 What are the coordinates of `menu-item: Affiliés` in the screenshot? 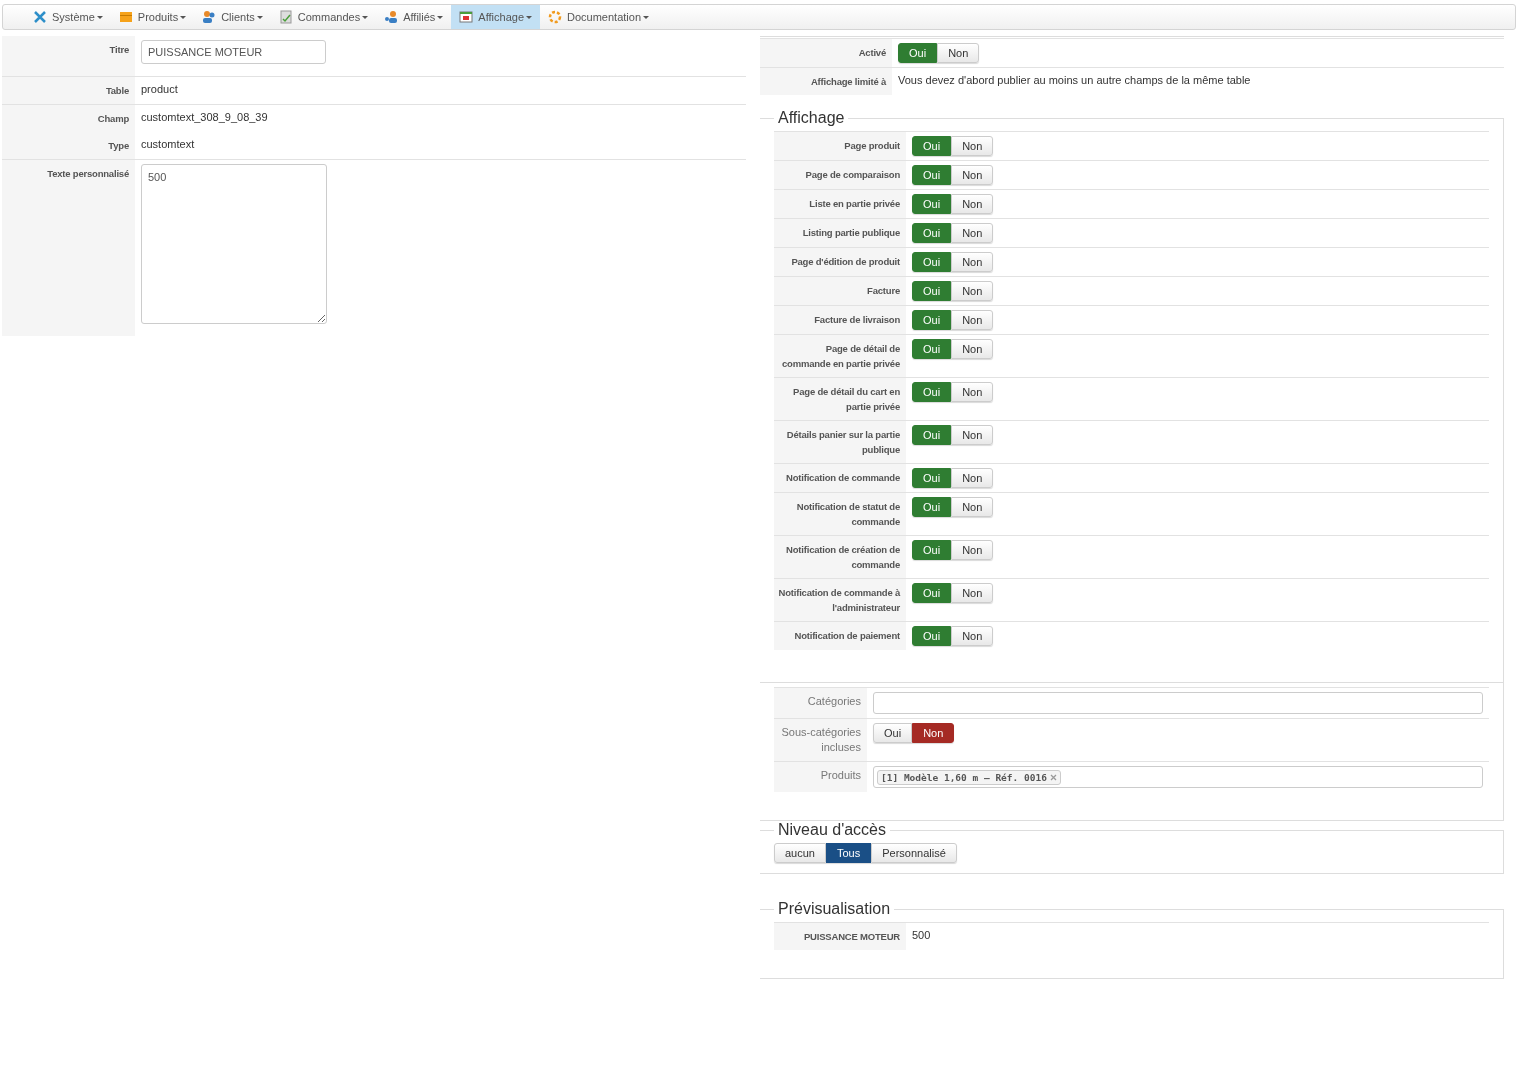 It's located at (414, 17).